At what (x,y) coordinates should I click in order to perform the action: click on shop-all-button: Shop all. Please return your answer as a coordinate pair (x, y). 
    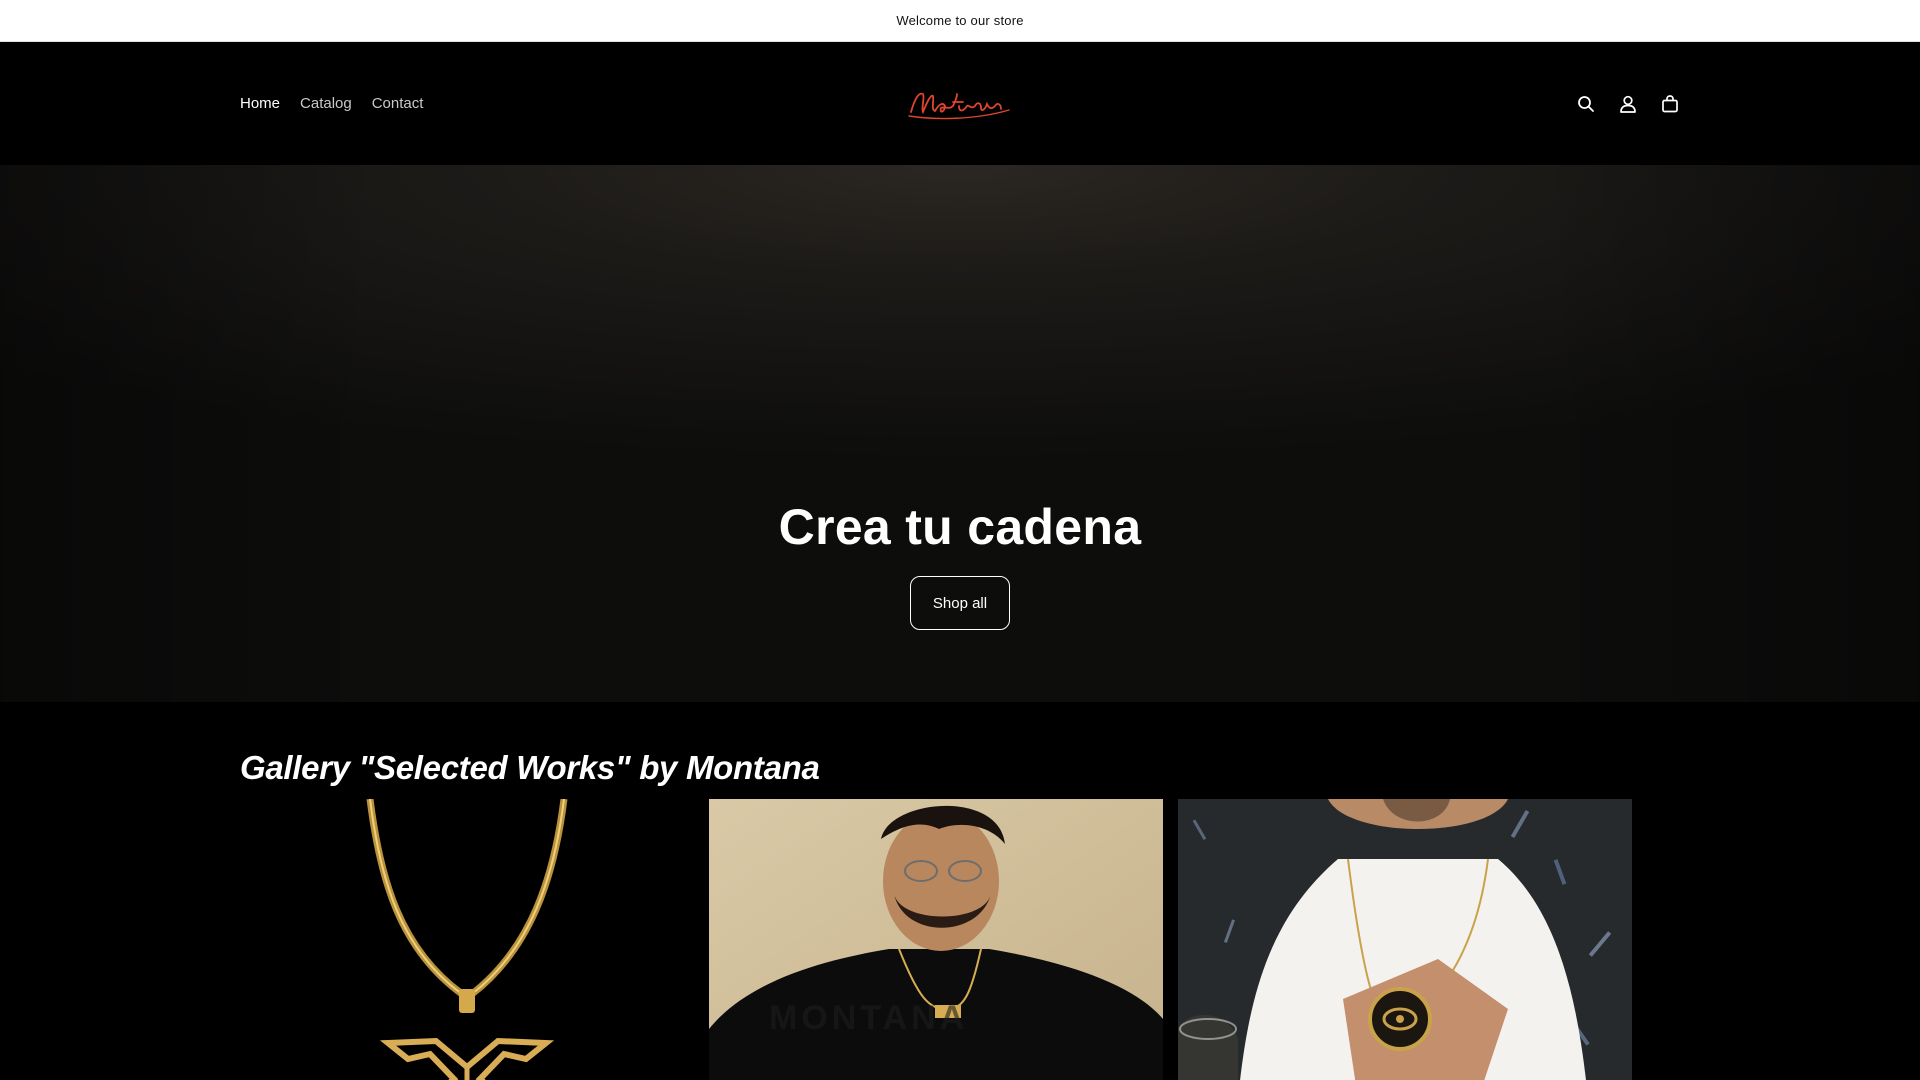
    Looking at the image, I should click on (960, 603).